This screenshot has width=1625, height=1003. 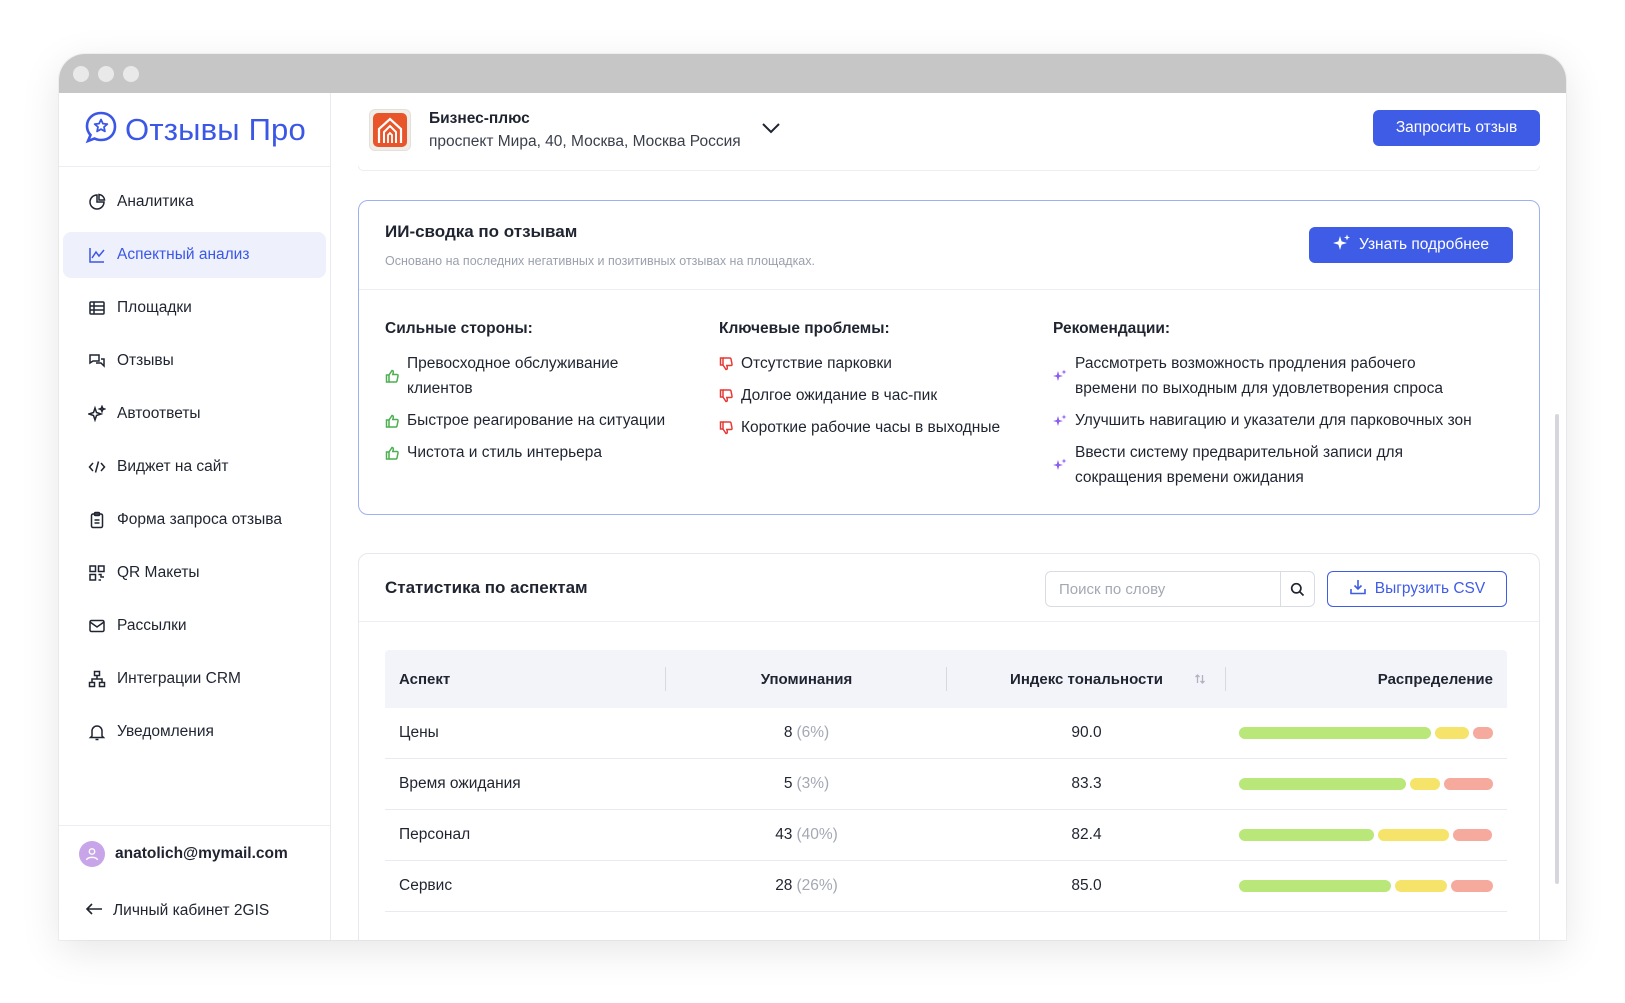 What do you see at coordinates (1430, 588) in the screenshot?
I see `export-csv-label: Выгрузить CSV` at bounding box center [1430, 588].